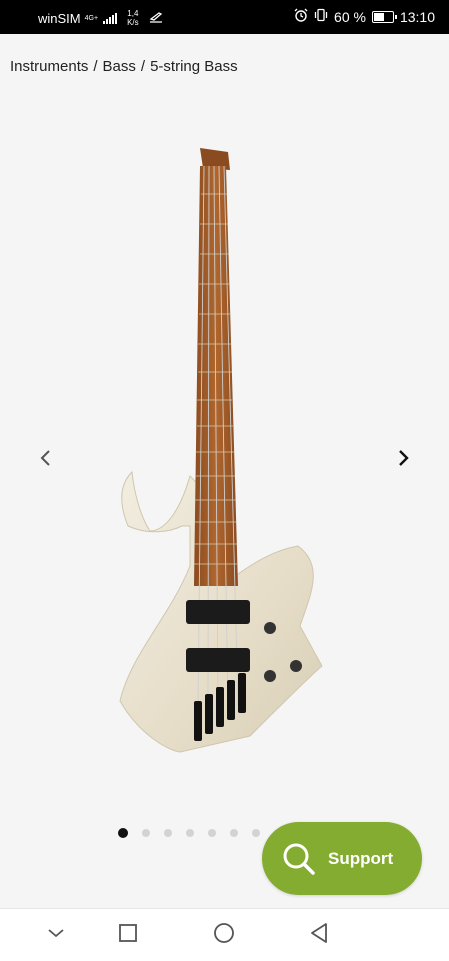 This screenshot has height=961, width=449. What do you see at coordinates (224, 17) in the screenshot?
I see `status-bar: winSIM 4G+ 1,4 K/s 60 % 13:10` at bounding box center [224, 17].